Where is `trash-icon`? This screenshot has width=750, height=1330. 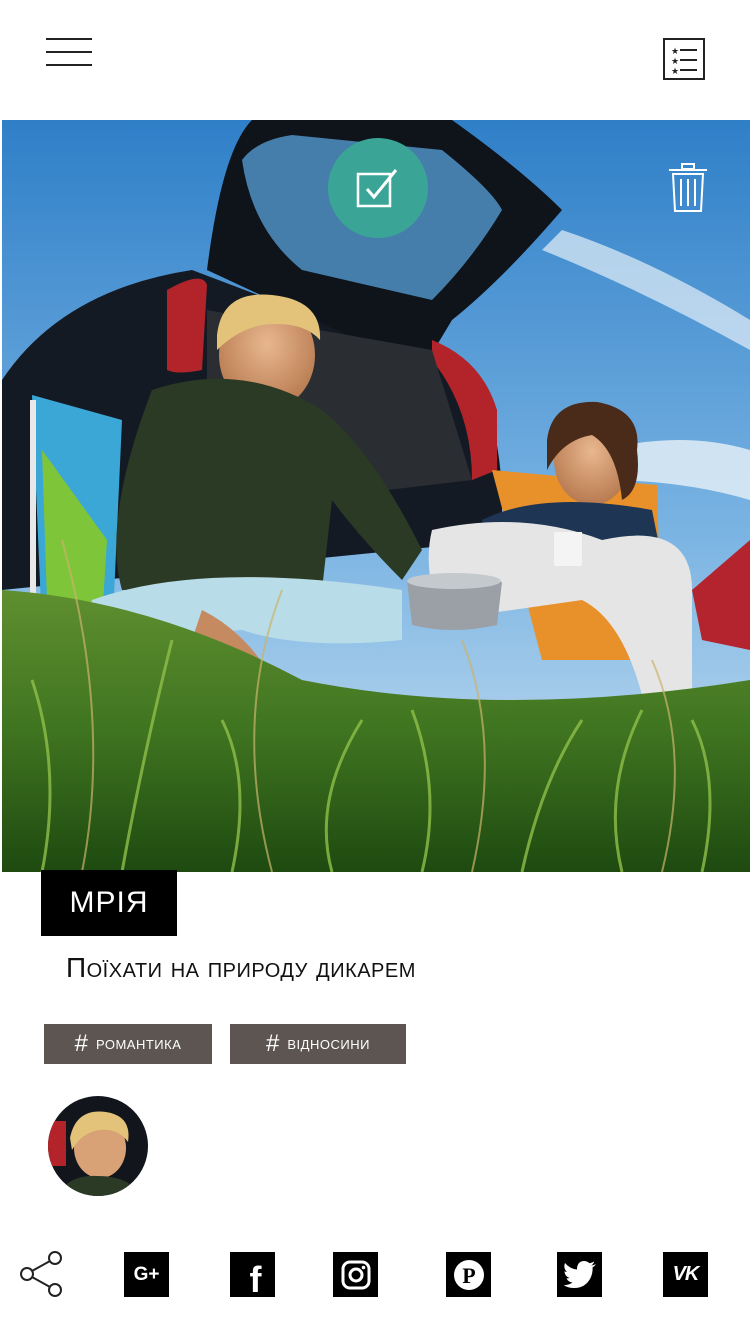 trash-icon is located at coordinates (688, 188).